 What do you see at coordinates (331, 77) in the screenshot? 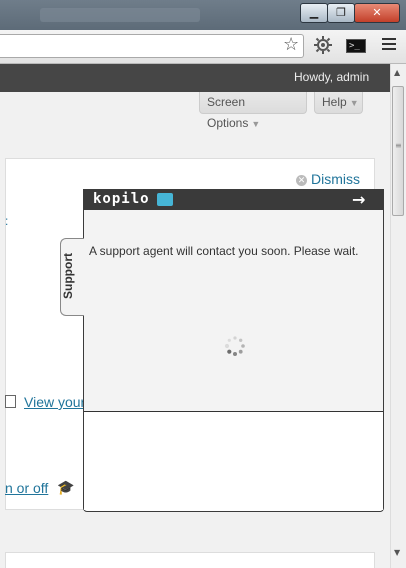
I see `howdy-greeting: Howdy, admin` at bounding box center [331, 77].